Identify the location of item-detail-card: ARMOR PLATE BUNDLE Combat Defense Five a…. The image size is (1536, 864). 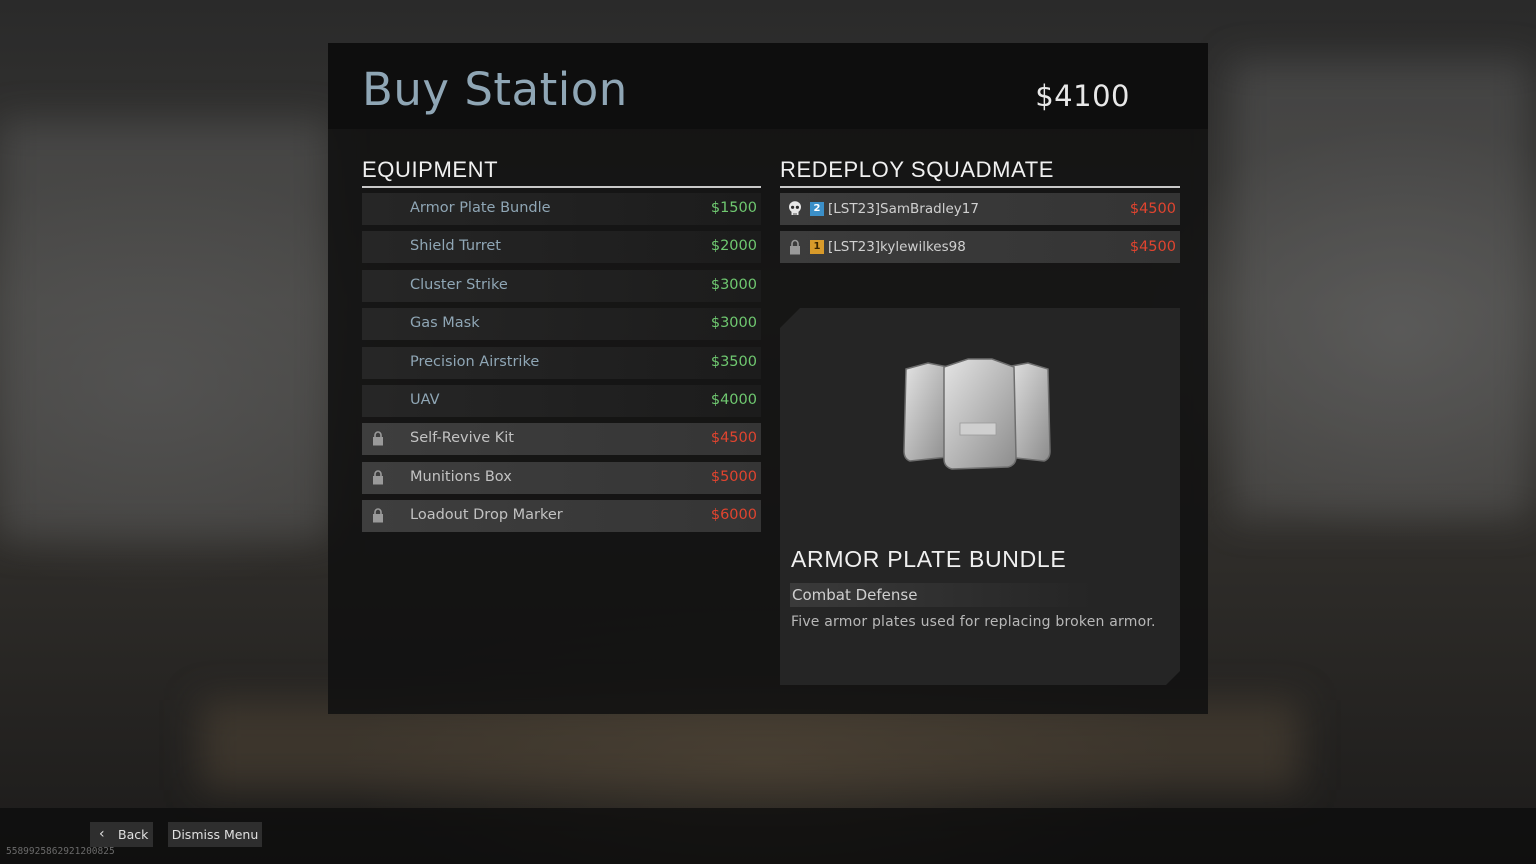
(980, 496).